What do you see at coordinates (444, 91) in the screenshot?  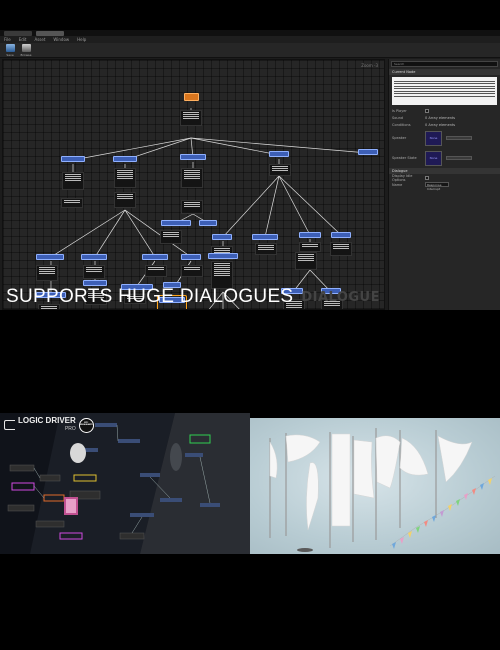 I see `dialogue-text-field` at bounding box center [444, 91].